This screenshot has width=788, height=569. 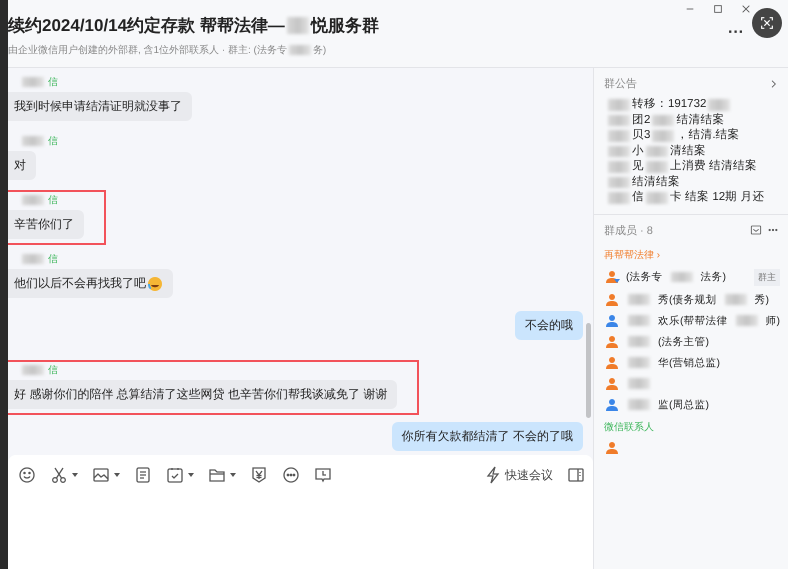 I want to click on announcement-text: 贝3, so click(x=641, y=135).